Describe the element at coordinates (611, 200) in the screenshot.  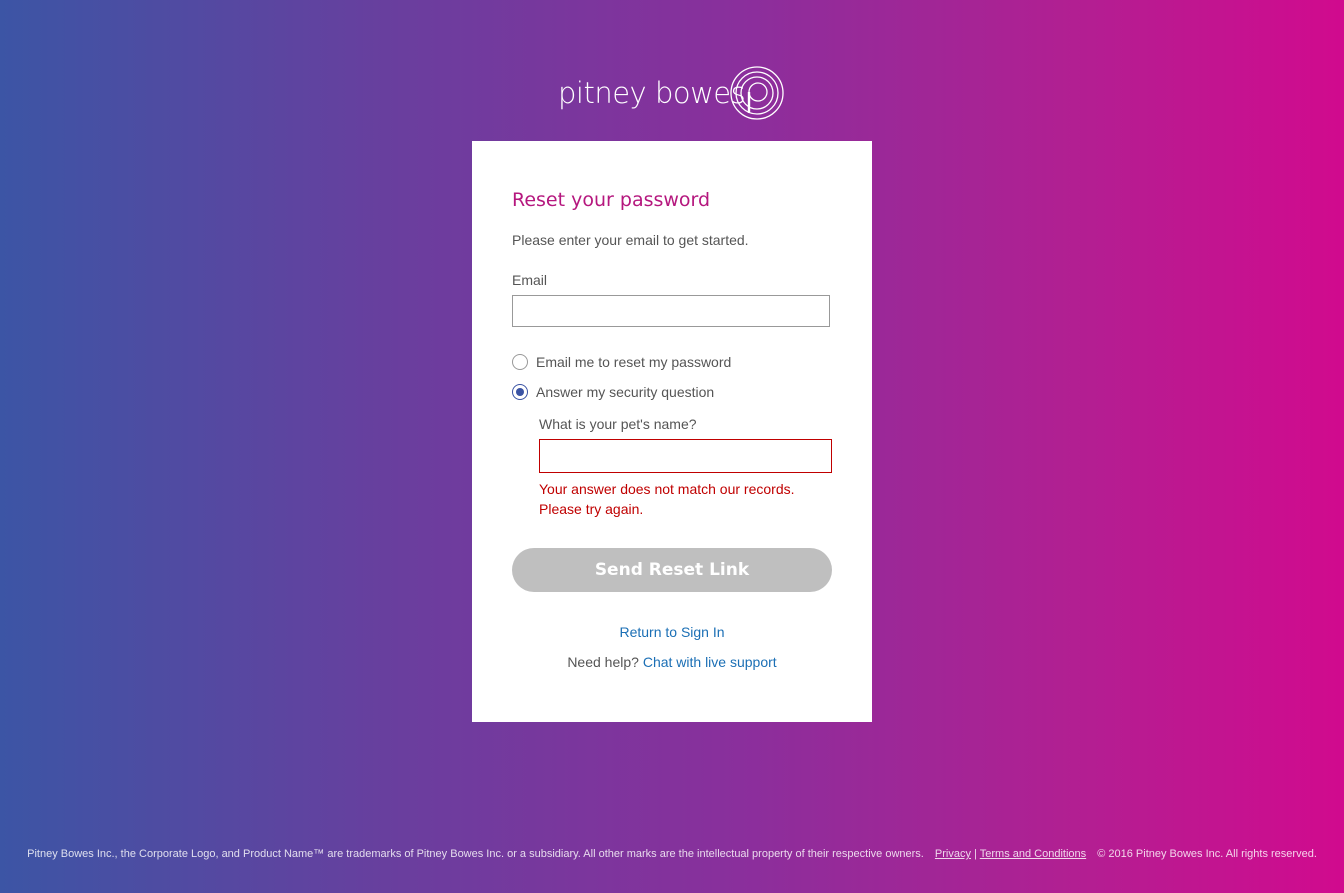
I see `page-title: Reset your password` at that location.